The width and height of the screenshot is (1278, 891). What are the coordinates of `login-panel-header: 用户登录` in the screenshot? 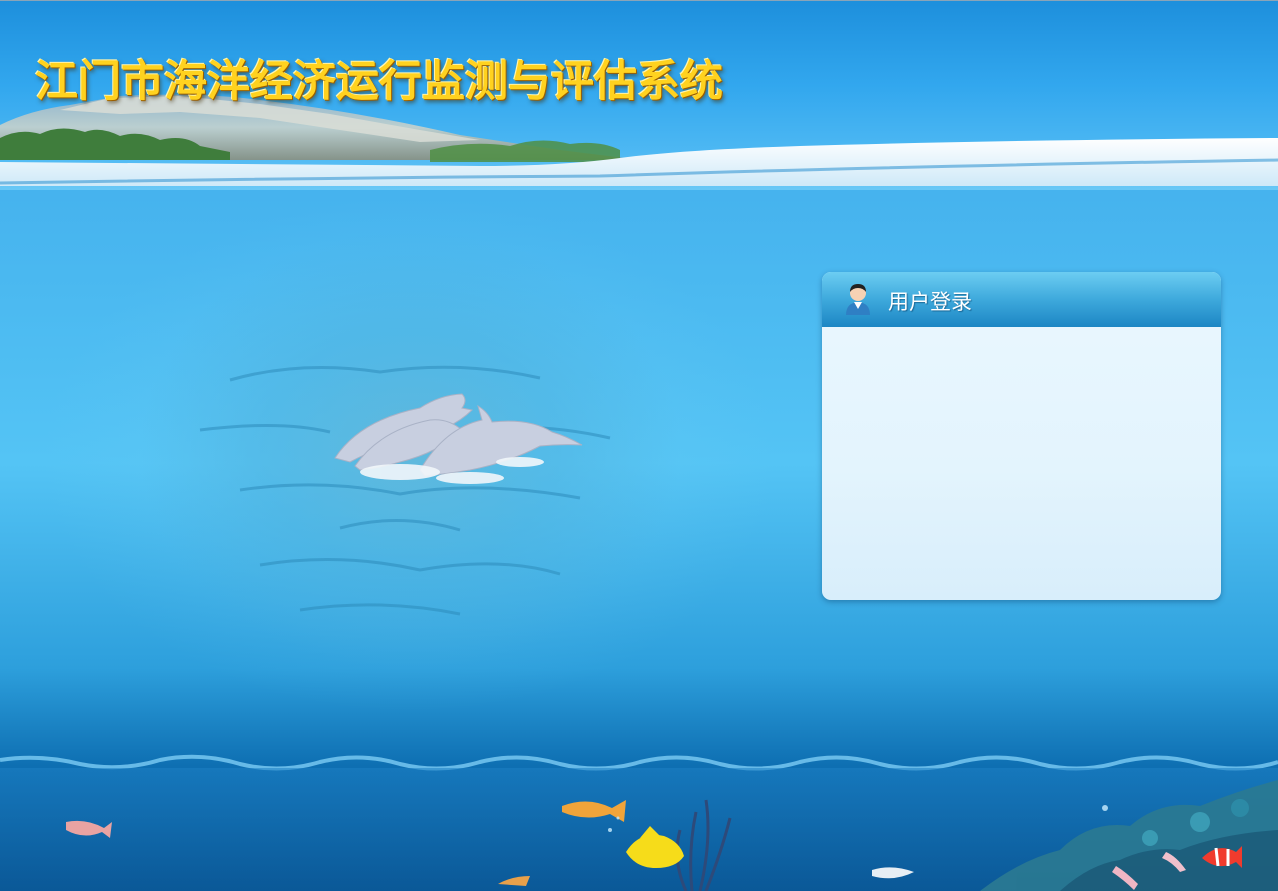 It's located at (1021, 299).